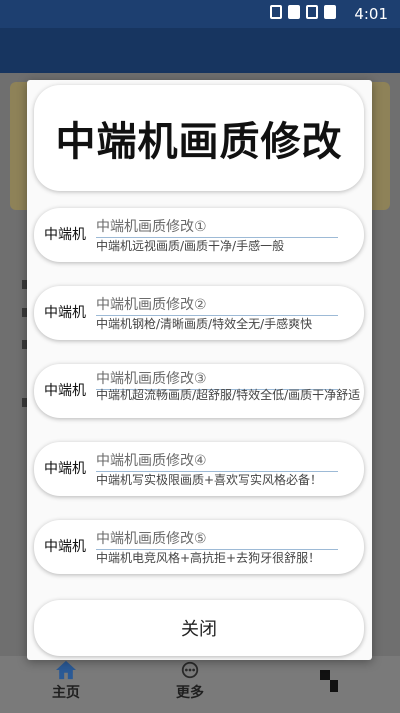 This screenshot has width=400, height=713. Describe the element at coordinates (200, 50) in the screenshot. I see `app-header` at that location.